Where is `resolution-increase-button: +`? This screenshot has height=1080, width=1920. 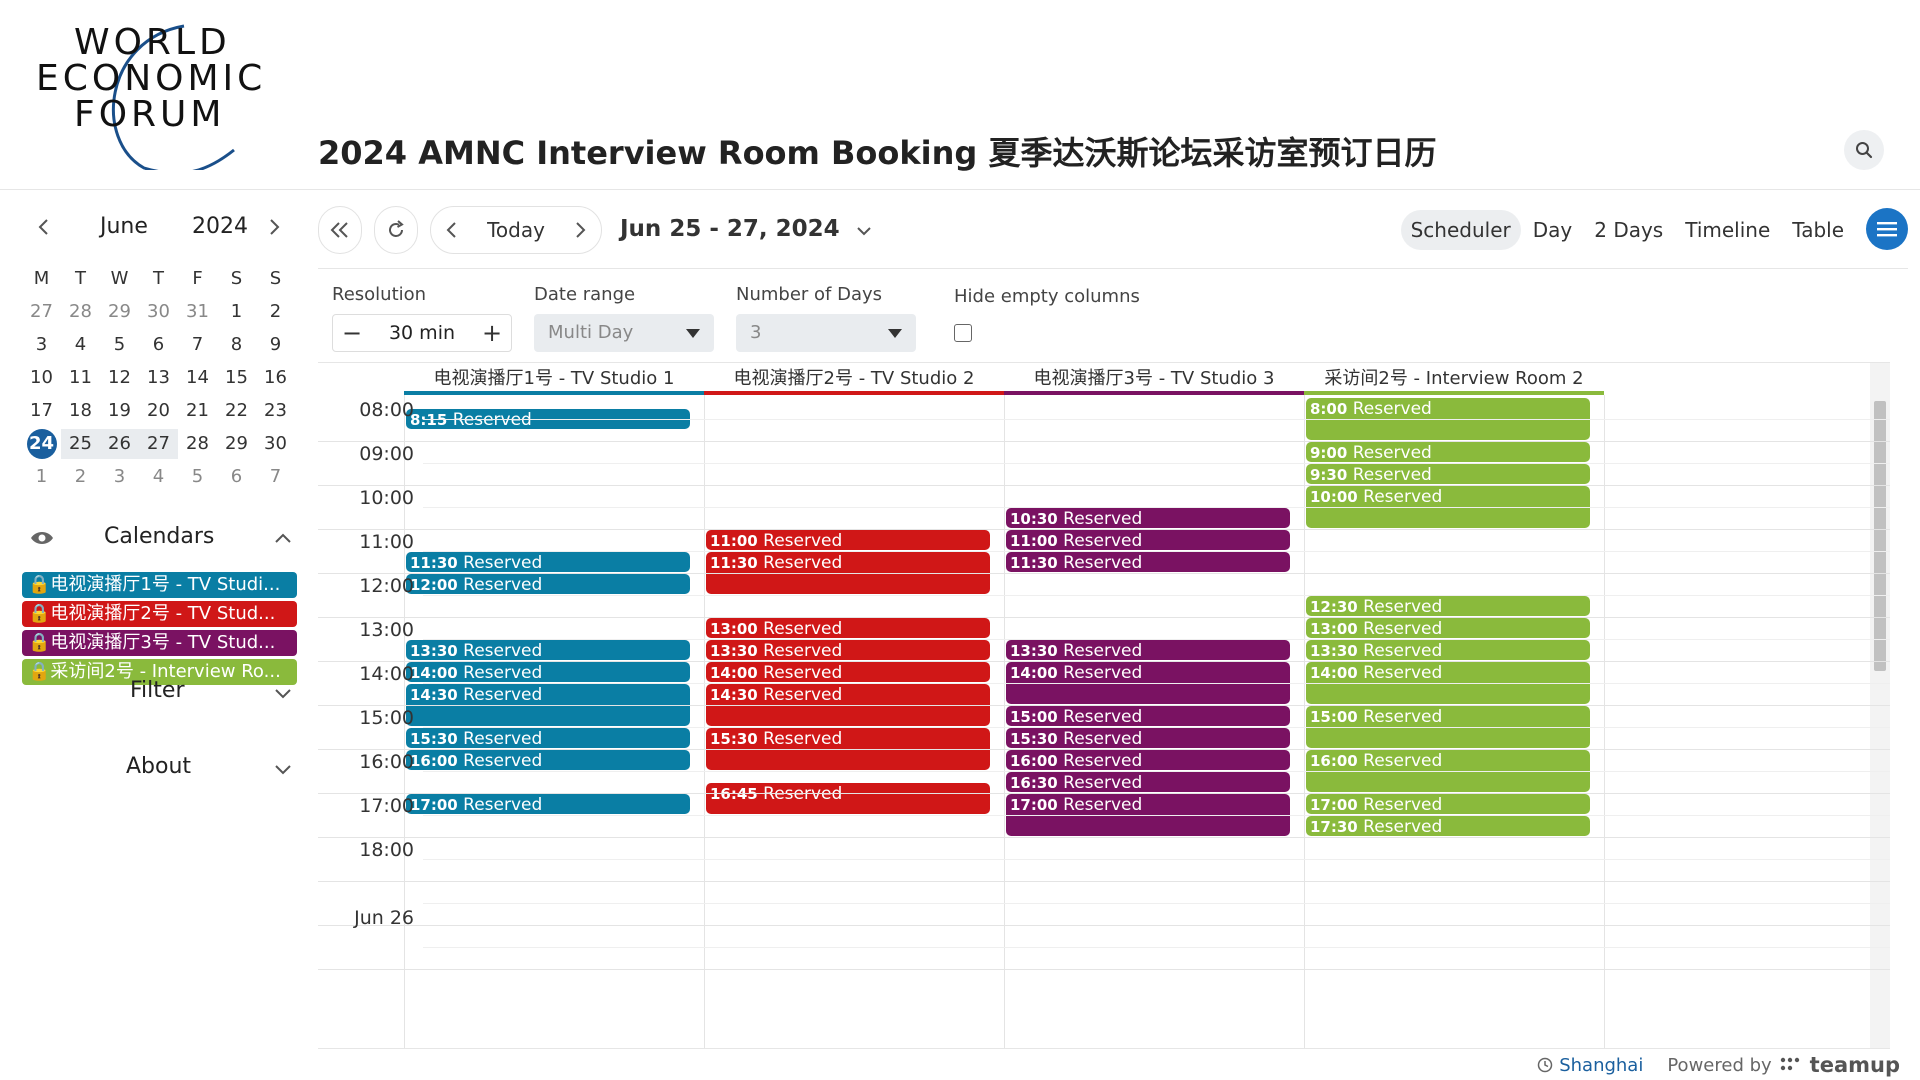
resolution-increase-button: + is located at coordinates (492, 333).